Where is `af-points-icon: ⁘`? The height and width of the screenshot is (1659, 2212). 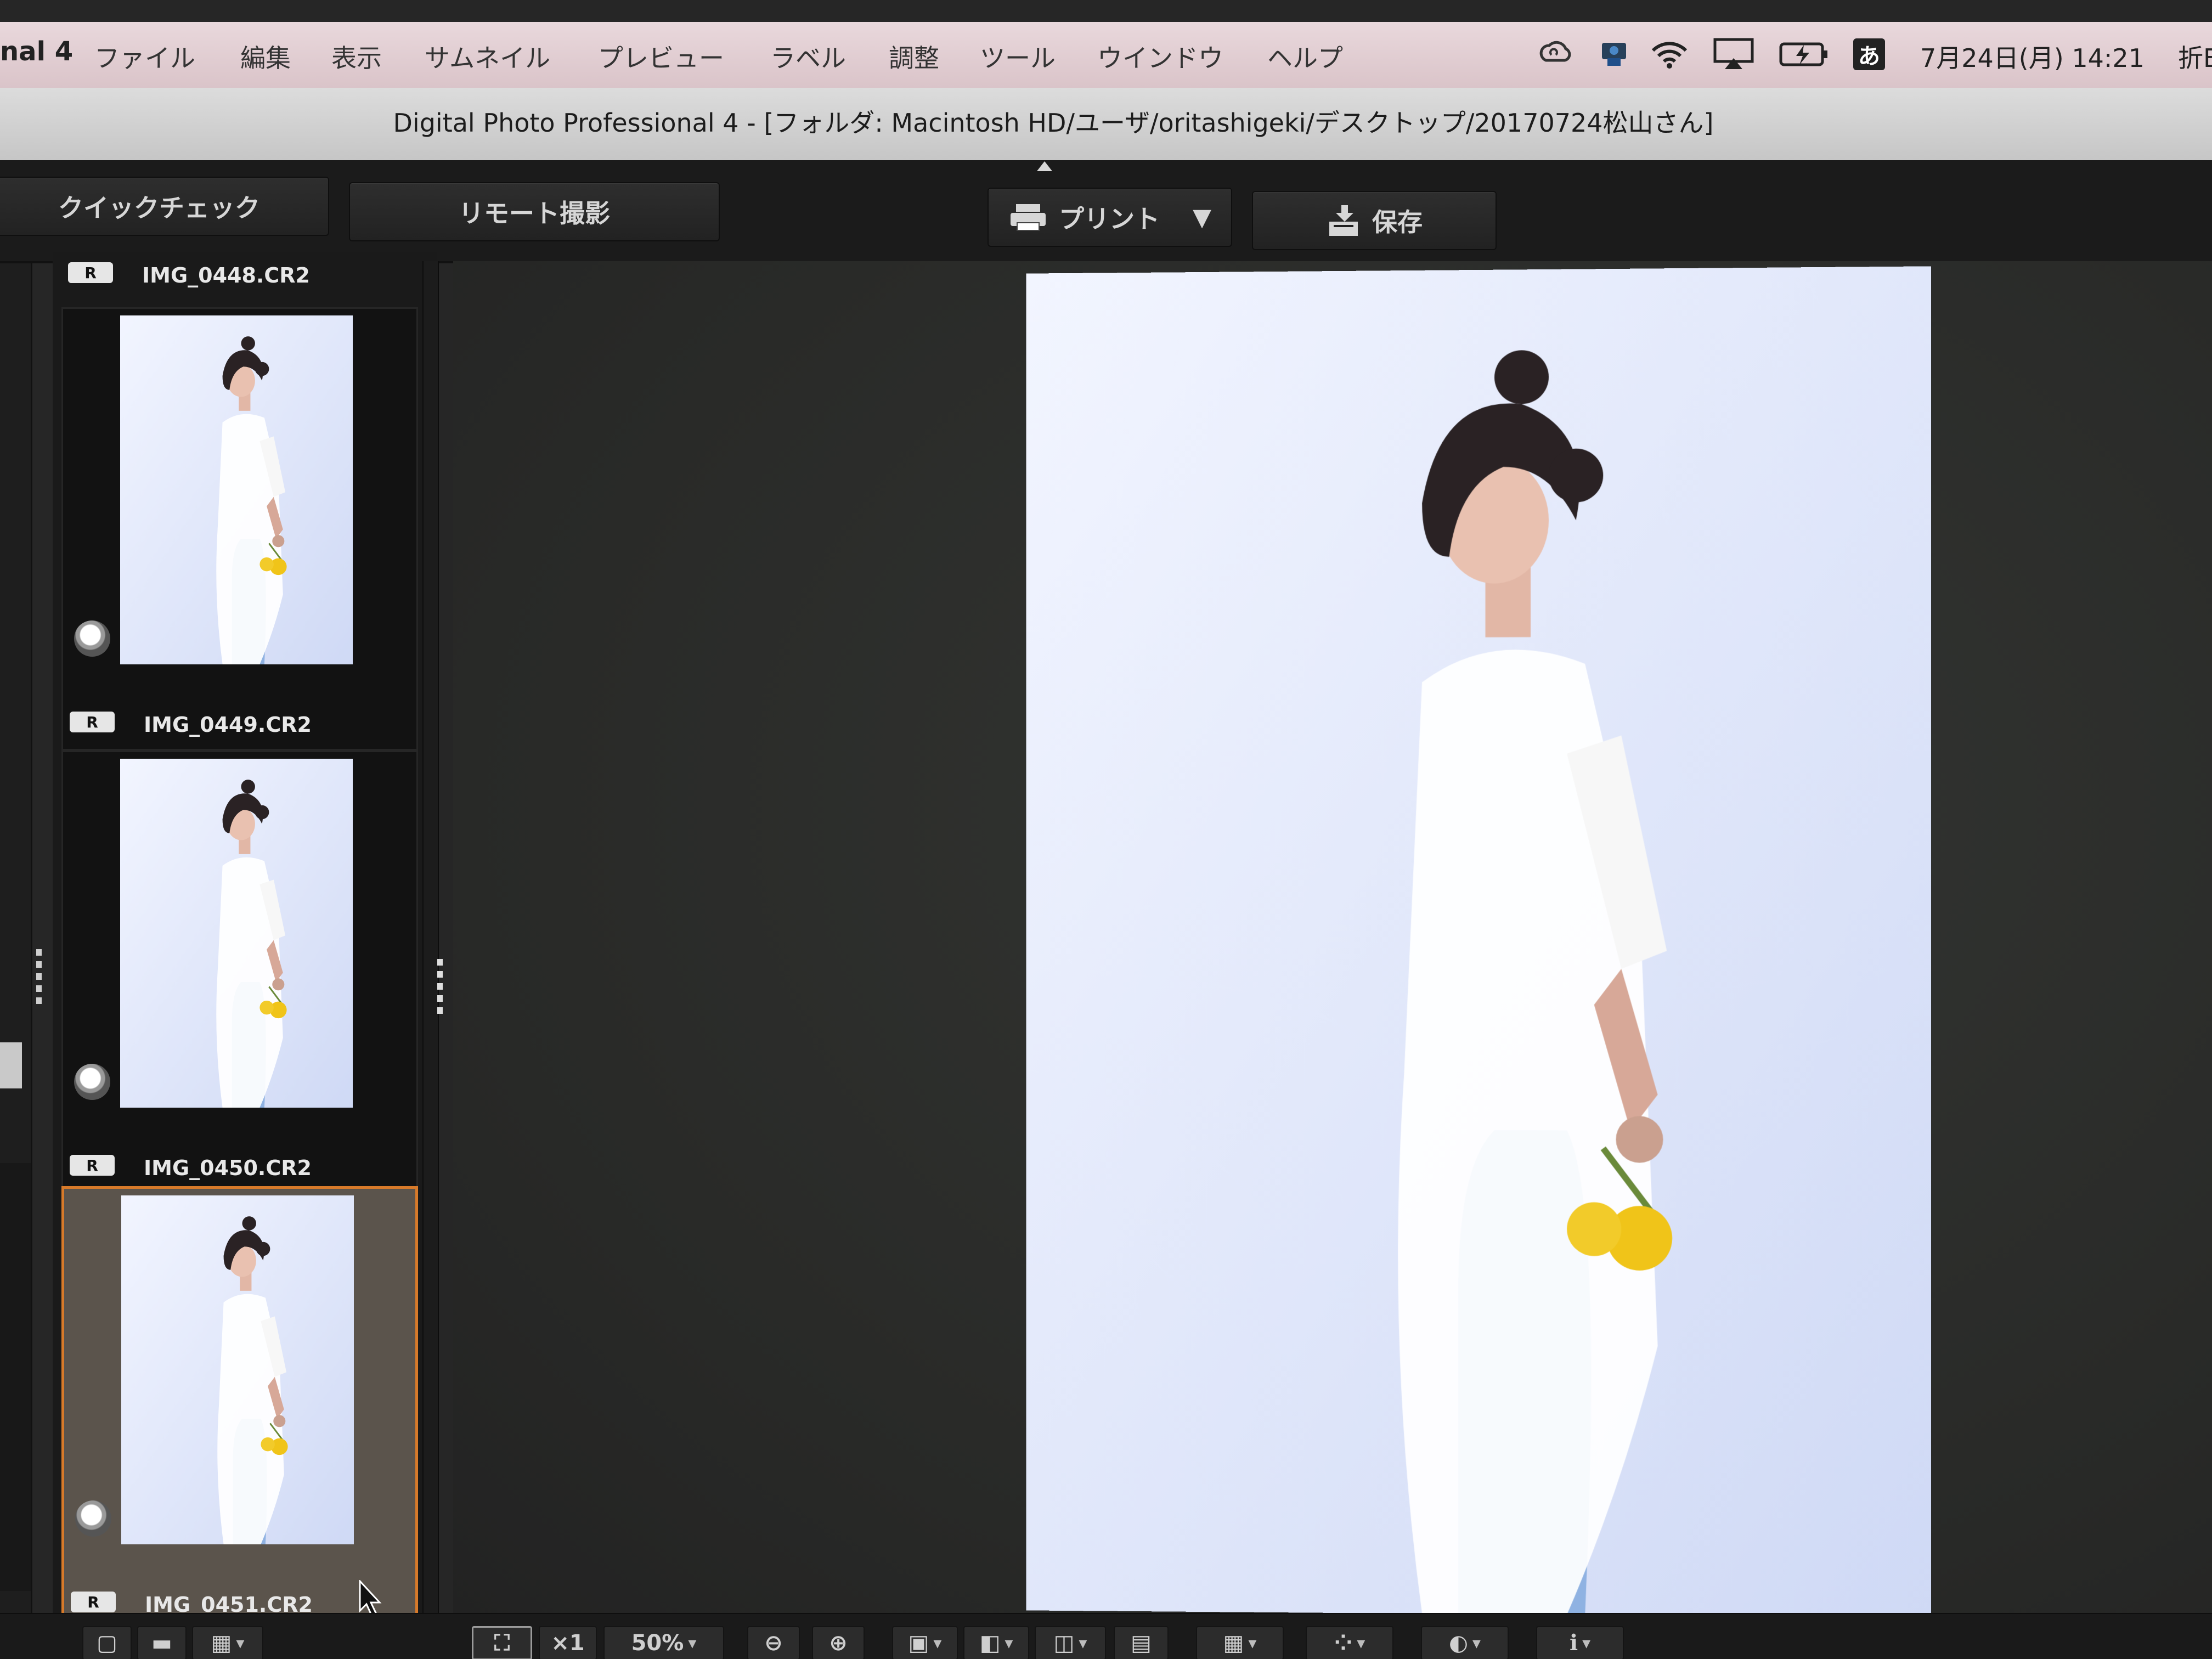
af-points-icon: ⁘ is located at coordinates (1349, 1642).